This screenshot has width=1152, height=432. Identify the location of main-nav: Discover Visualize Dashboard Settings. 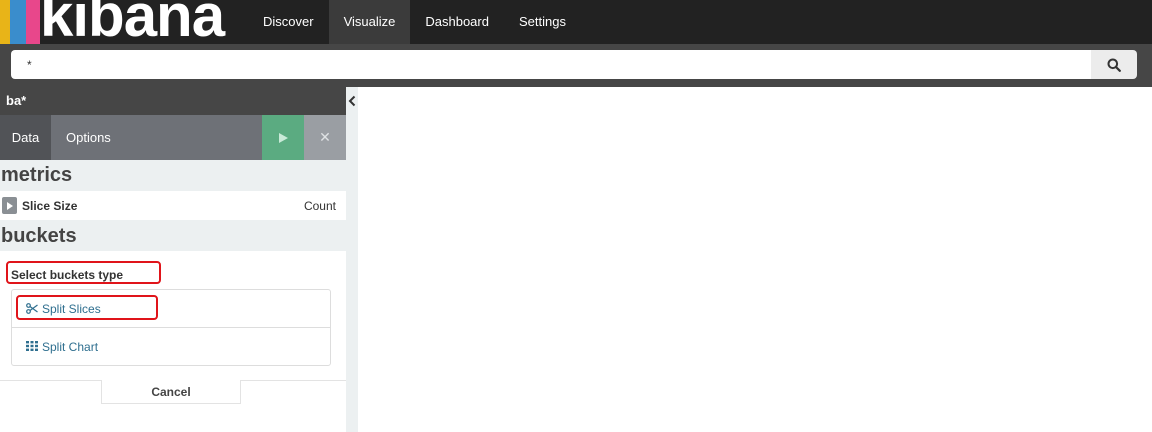
(414, 22).